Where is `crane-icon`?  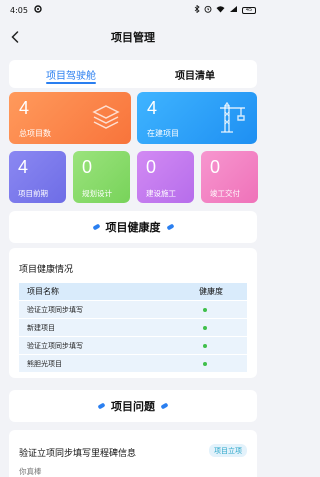 crane-icon is located at coordinates (232, 119).